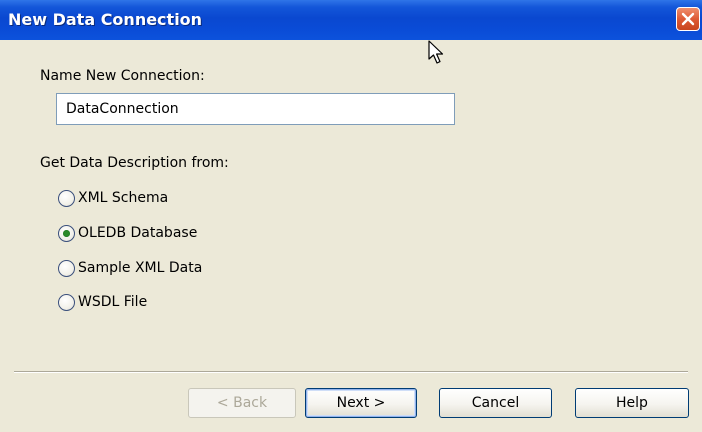  Describe the element at coordinates (242, 403) in the screenshot. I see `back-button: < Back` at that location.